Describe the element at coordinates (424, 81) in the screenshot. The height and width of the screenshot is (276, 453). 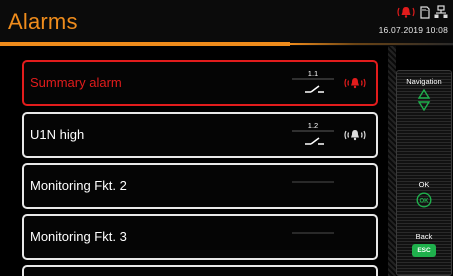
I see `navigation-label: Navigation` at that location.